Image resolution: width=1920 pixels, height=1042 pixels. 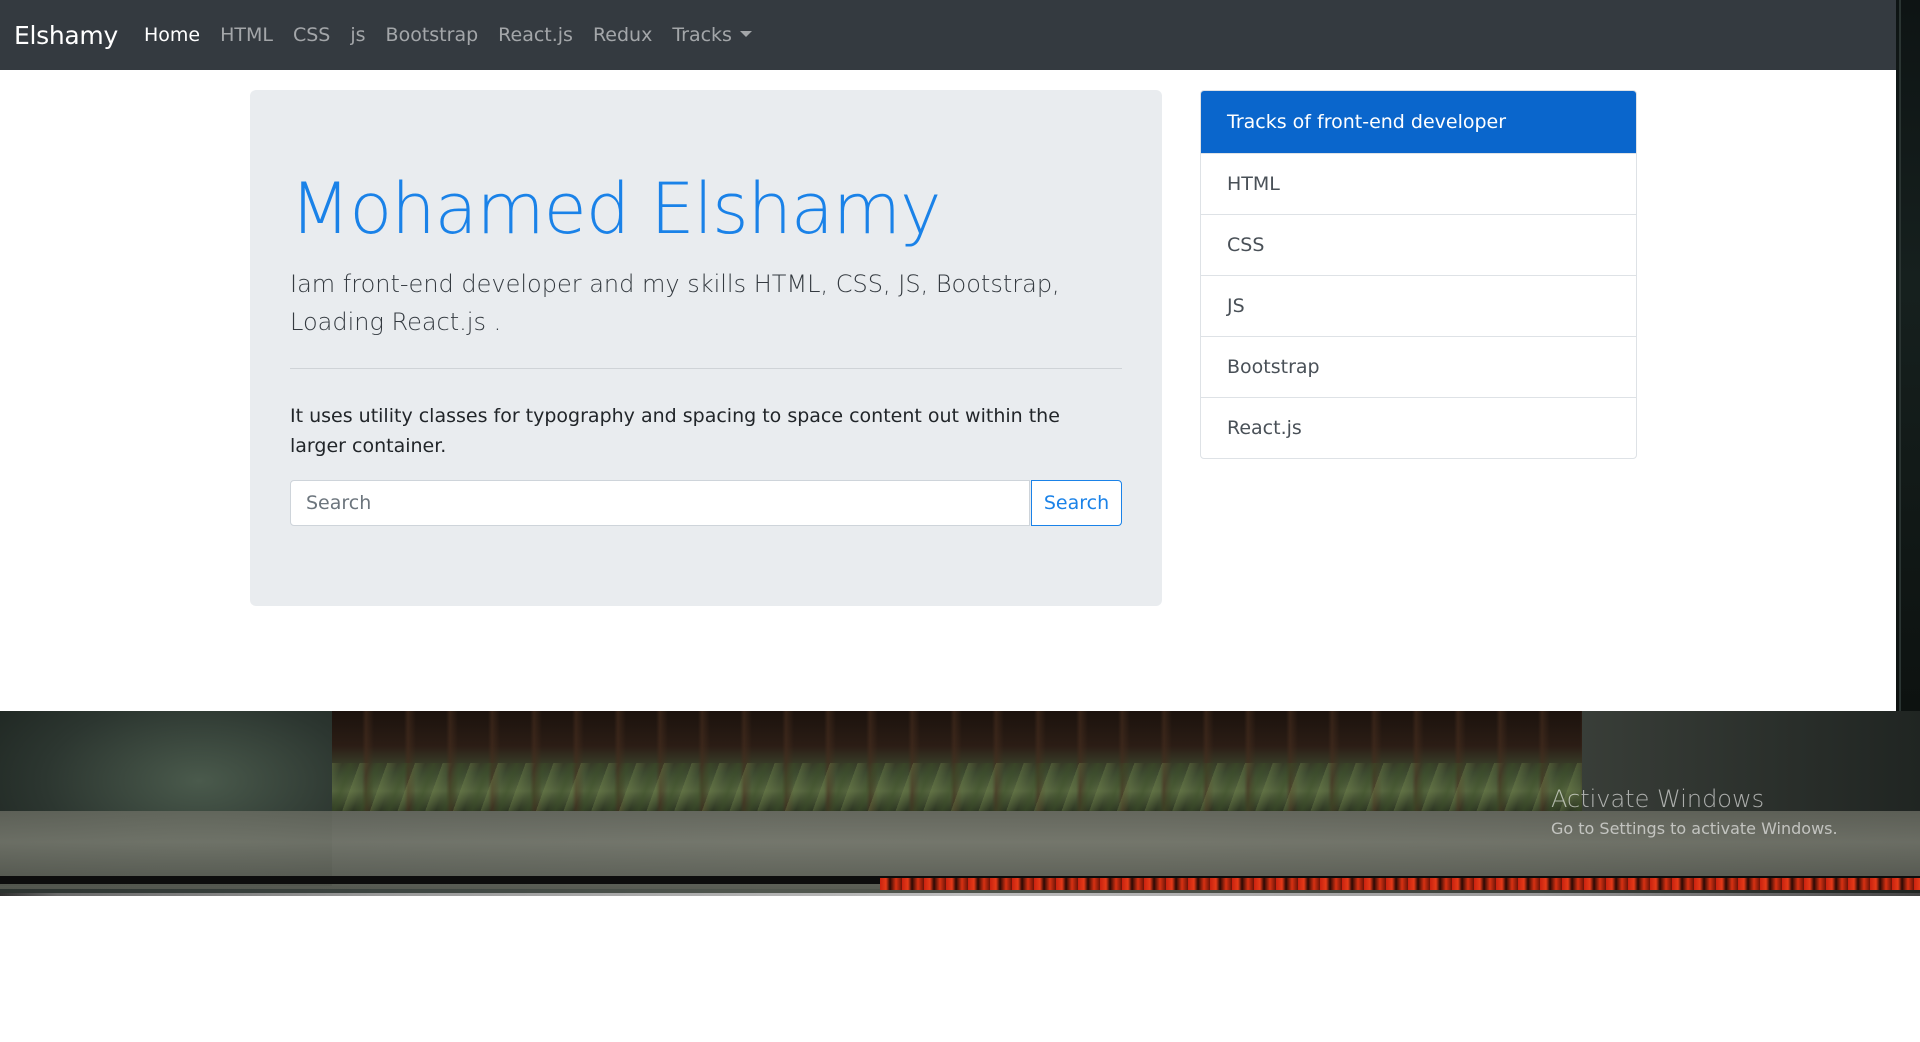 What do you see at coordinates (1418, 244) in the screenshot?
I see `list-item-css: CSS` at bounding box center [1418, 244].